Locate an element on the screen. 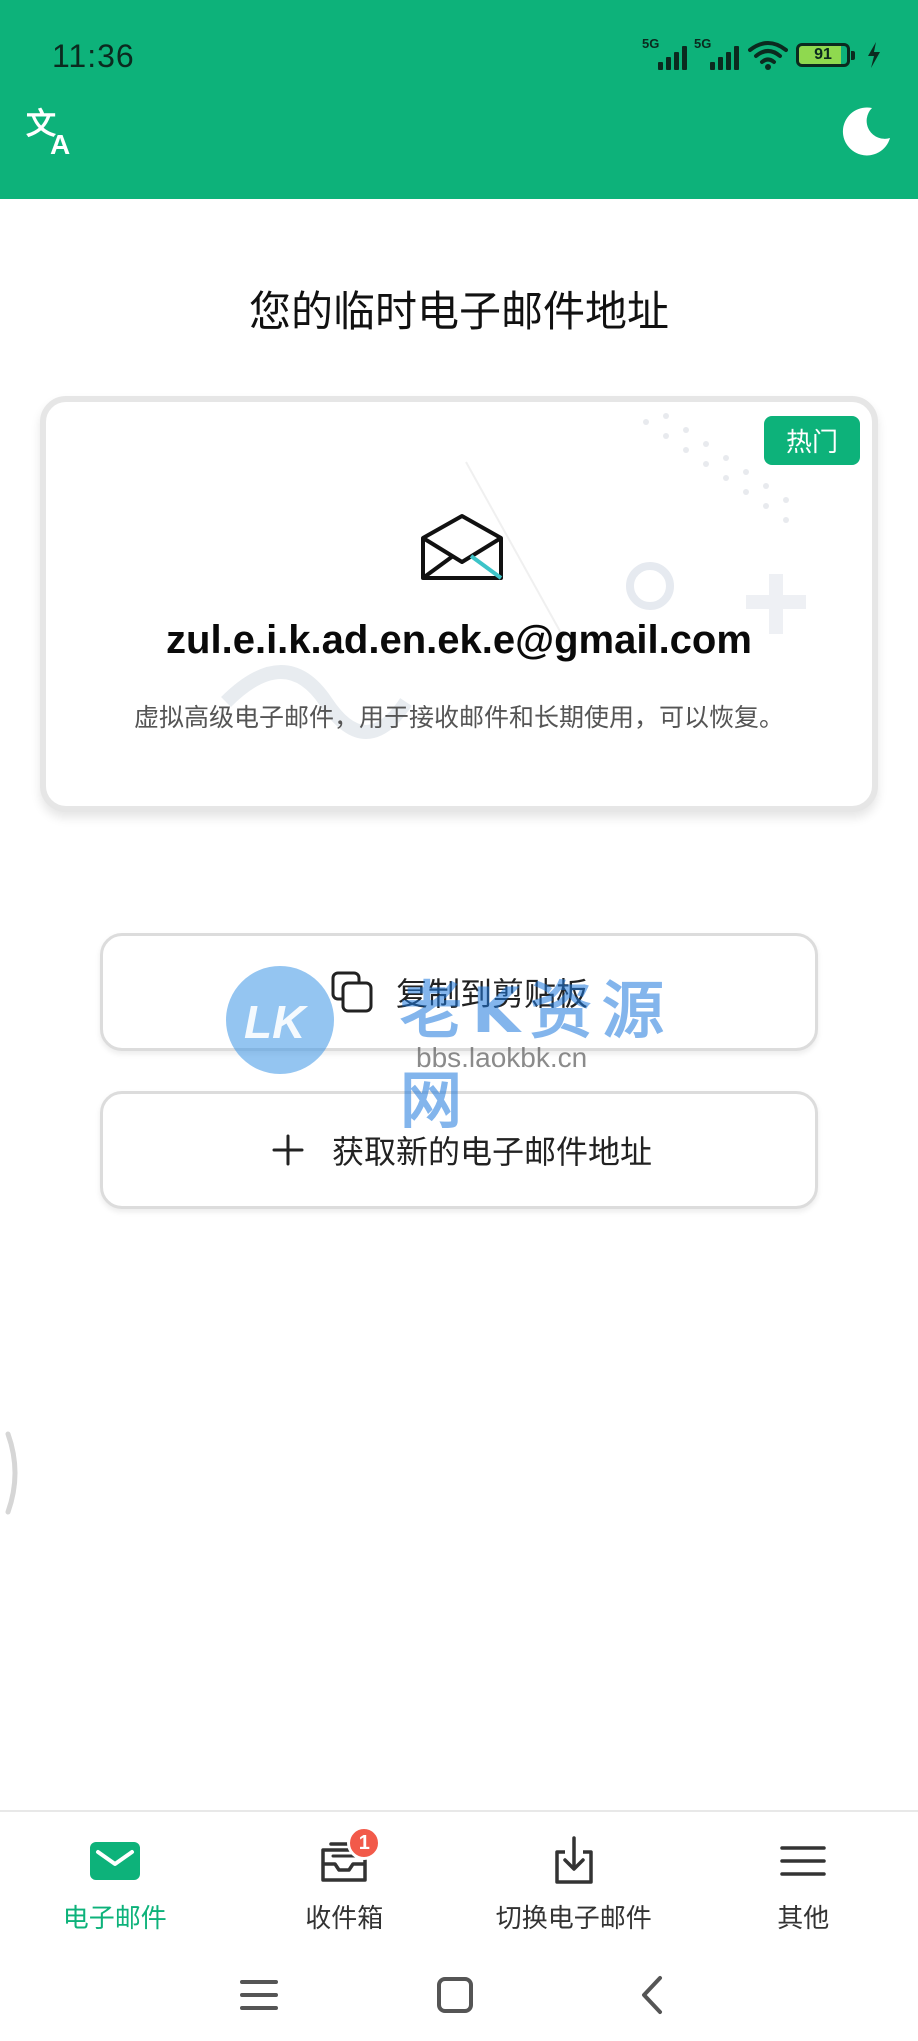  nav-item-other: 其他 is located at coordinates (803, 1882).